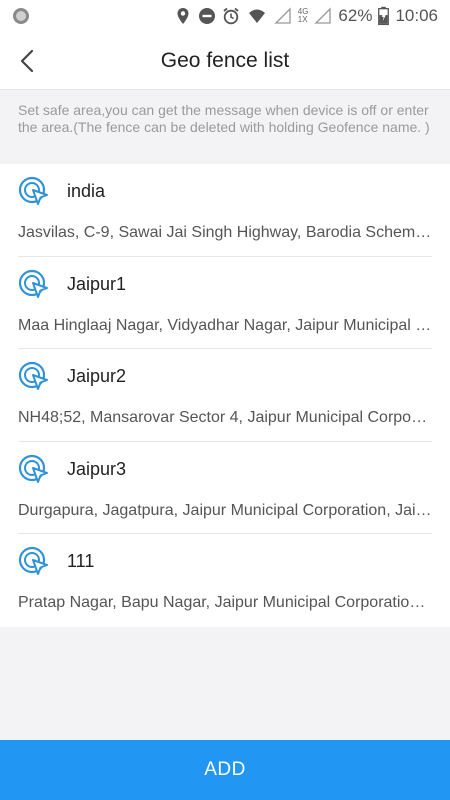 The width and height of the screenshot is (450, 800). What do you see at coordinates (96, 284) in the screenshot?
I see `fence-name: Jaipur1` at bounding box center [96, 284].